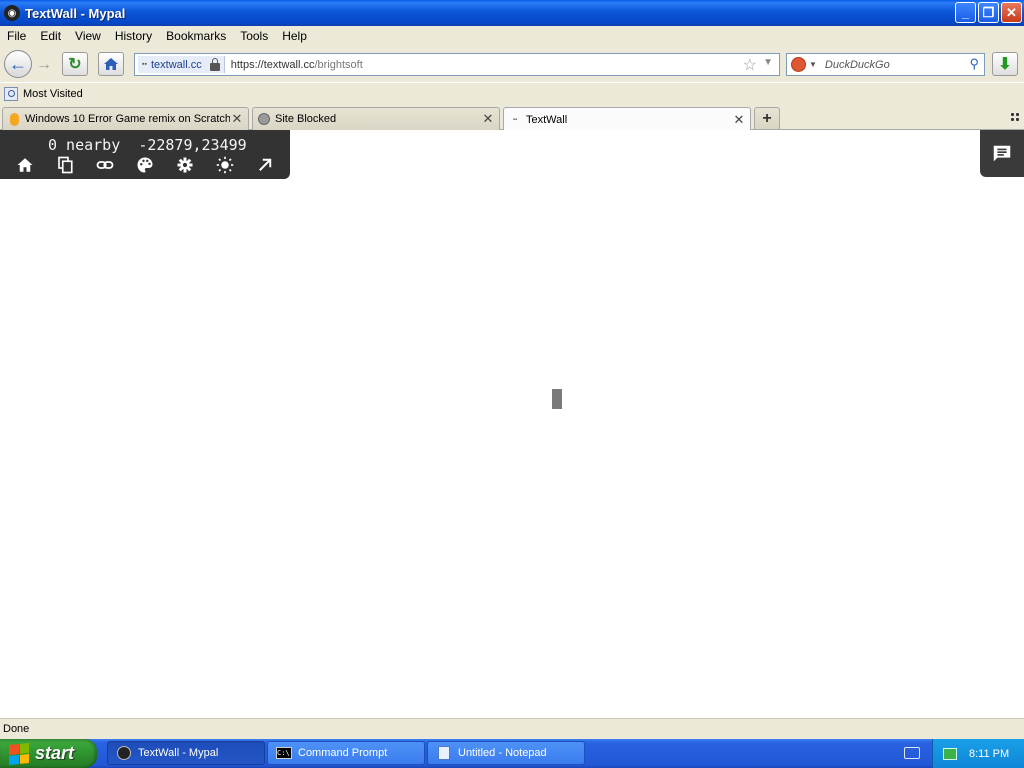 The height and width of the screenshot is (768, 1024). Describe the element at coordinates (857, 64) in the screenshot. I see `search-placeholder: DuckDuckGo` at that location.